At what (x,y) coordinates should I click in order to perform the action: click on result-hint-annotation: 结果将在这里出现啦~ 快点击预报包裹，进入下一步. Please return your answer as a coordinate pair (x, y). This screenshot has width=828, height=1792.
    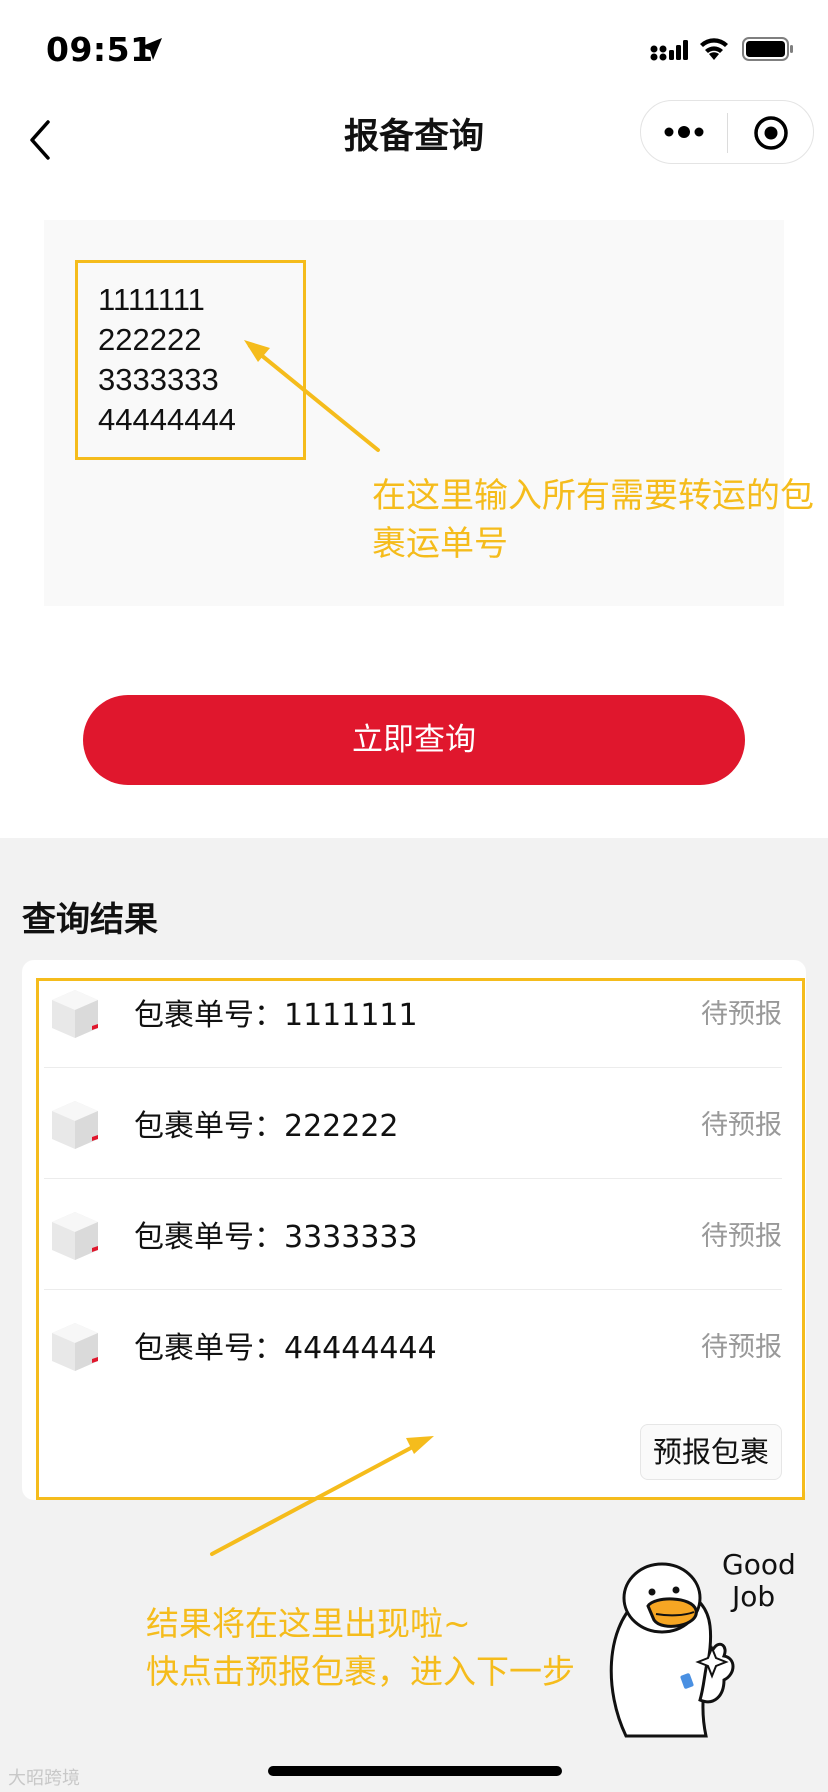
    Looking at the image, I should click on (360, 1648).